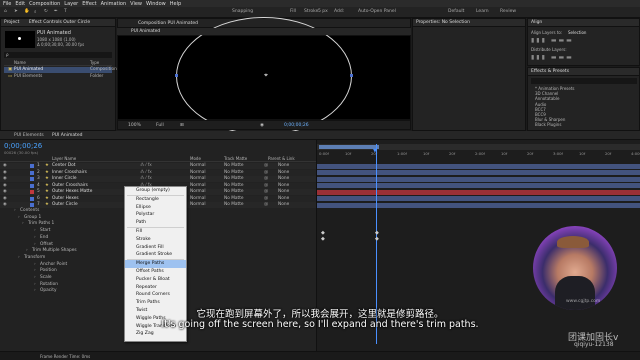  What do you see at coordinates (584, 124) in the screenshot?
I see `effects-category: Black Plugins` at bounding box center [584, 124].